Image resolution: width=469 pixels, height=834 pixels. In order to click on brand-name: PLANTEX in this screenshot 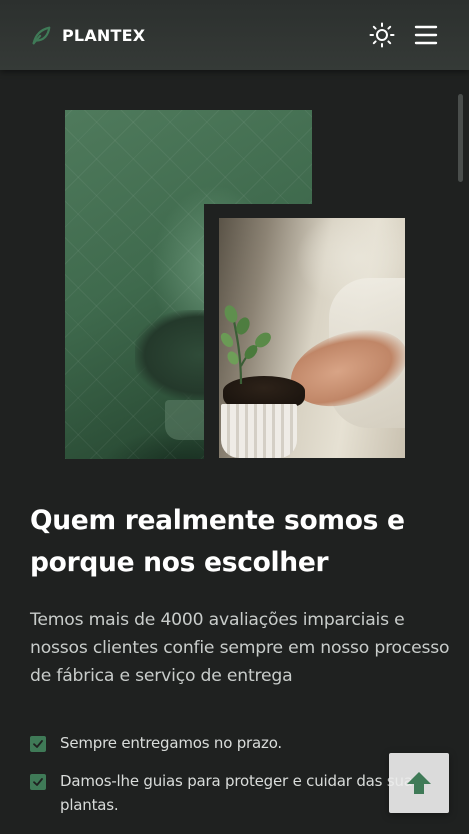, I will do `click(104, 35)`.